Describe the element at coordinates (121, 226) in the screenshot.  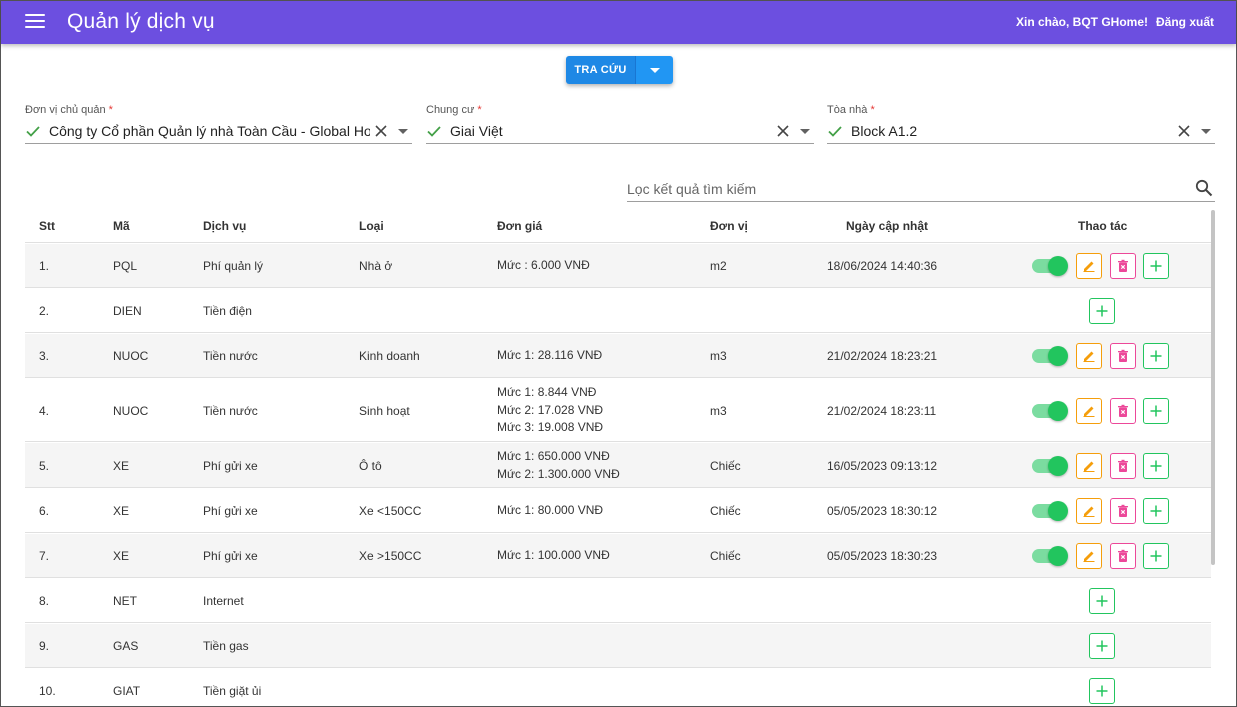
I see `column-header-ma: Mã` at that location.